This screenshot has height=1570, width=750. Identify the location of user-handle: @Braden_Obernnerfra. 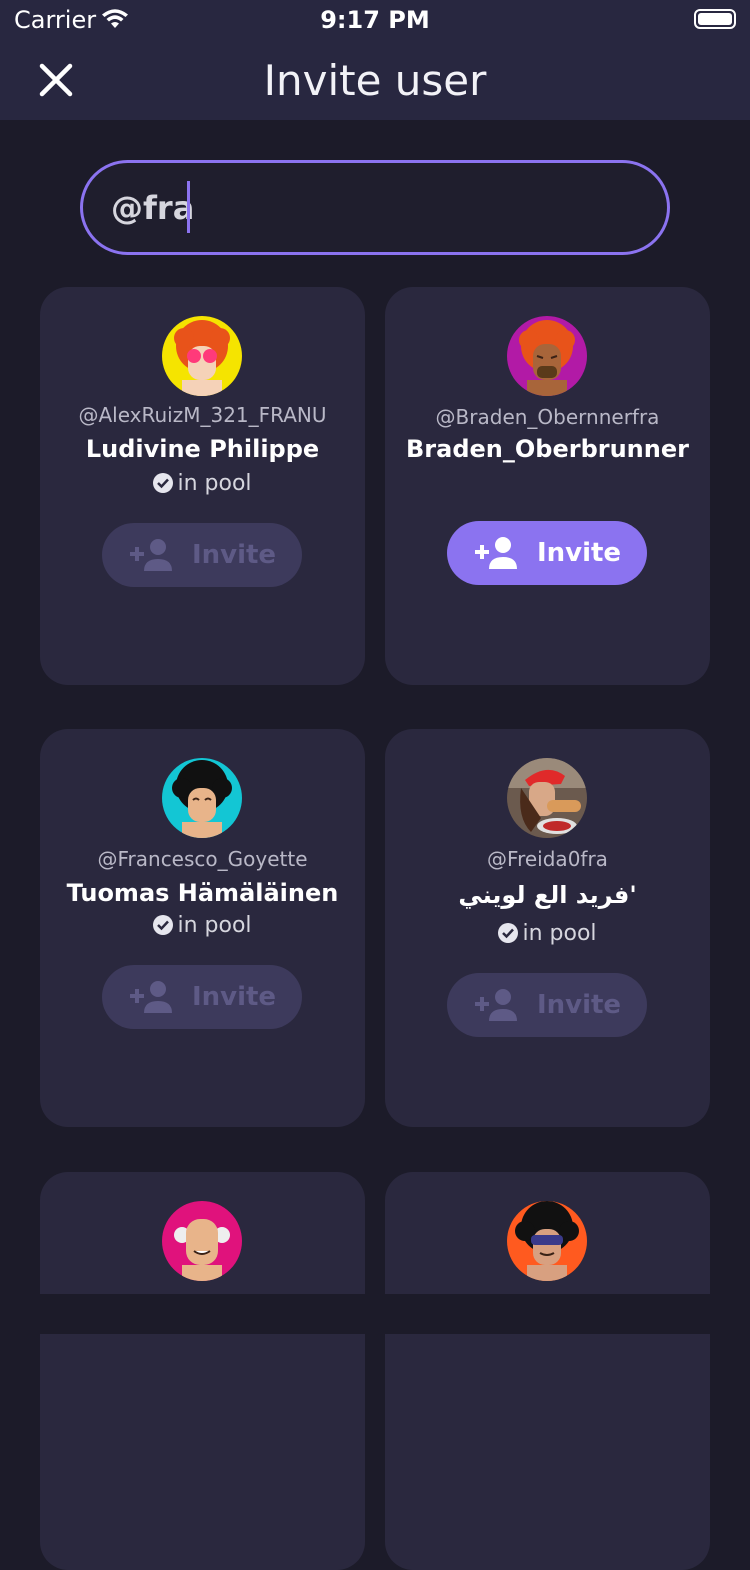
(547, 417).